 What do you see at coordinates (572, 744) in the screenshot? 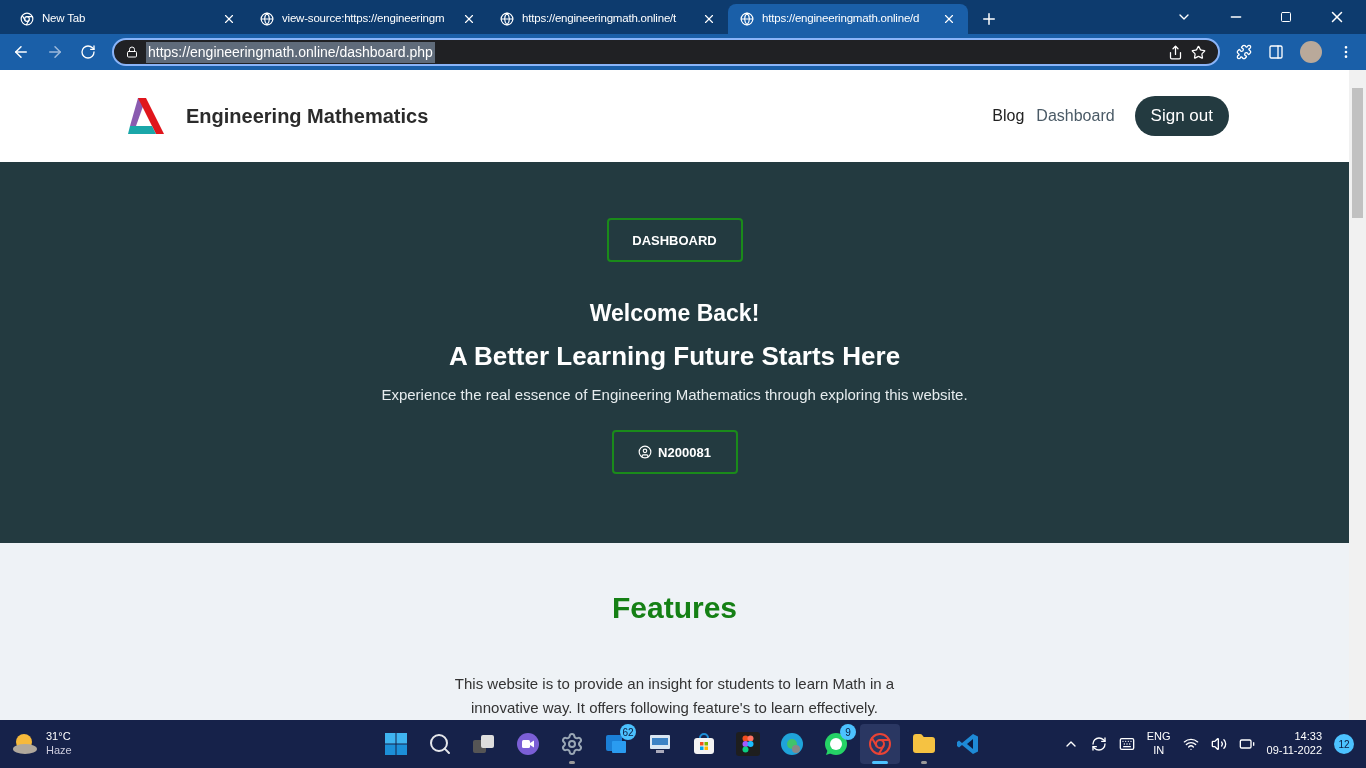
I see `settings-icon` at bounding box center [572, 744].